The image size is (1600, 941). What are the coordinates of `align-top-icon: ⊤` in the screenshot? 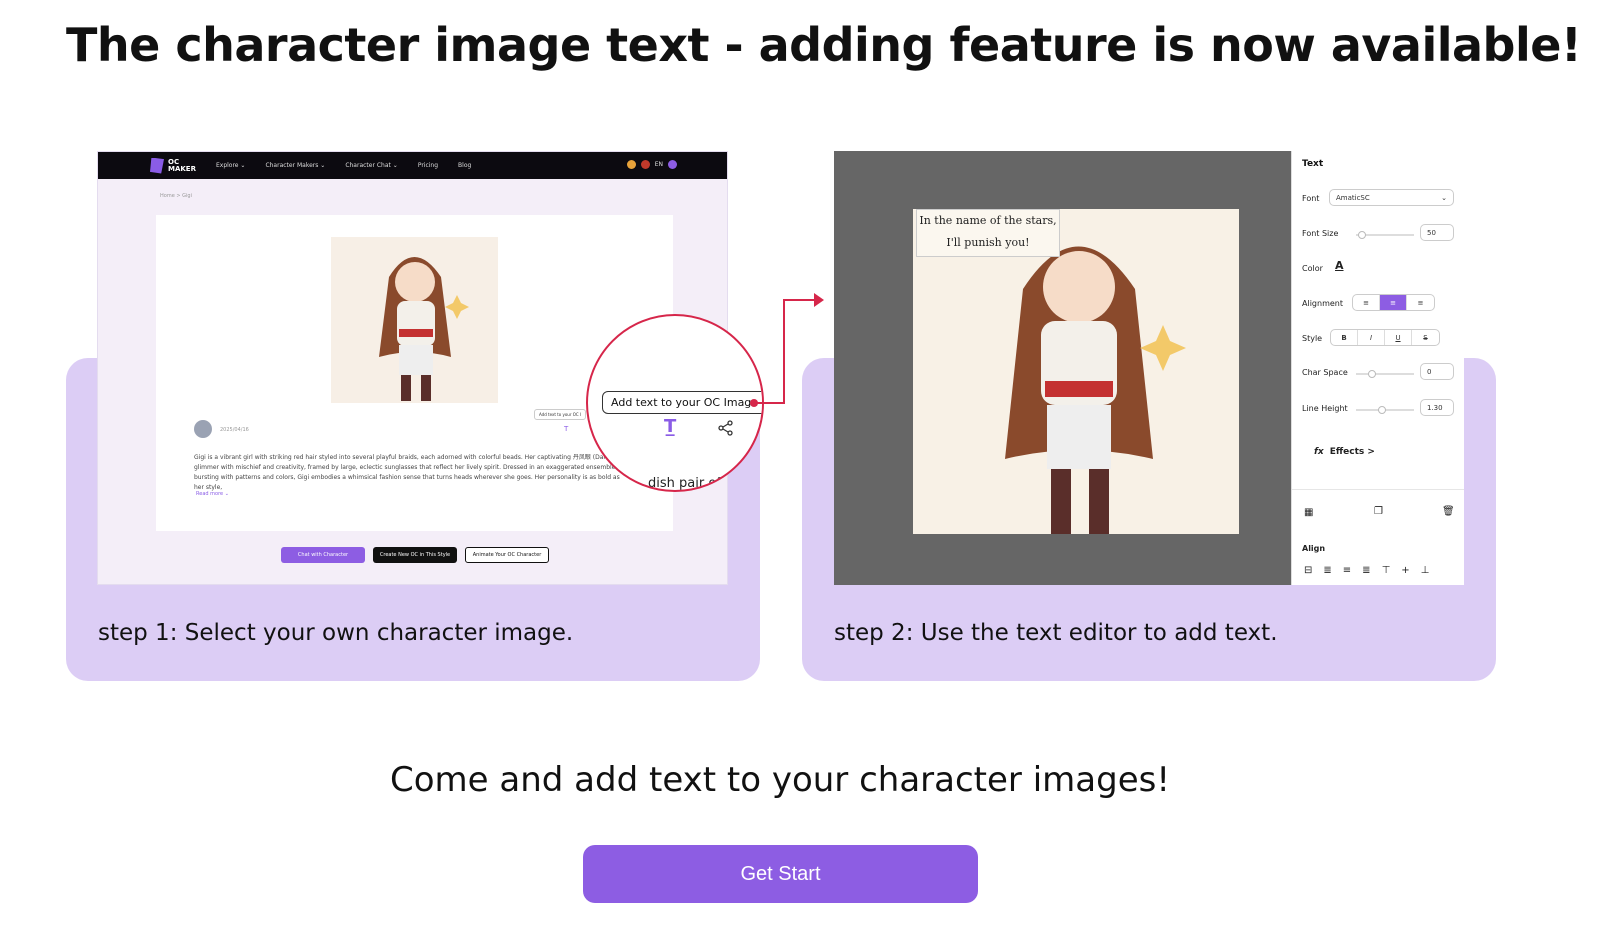 It's located at (1392, 570).